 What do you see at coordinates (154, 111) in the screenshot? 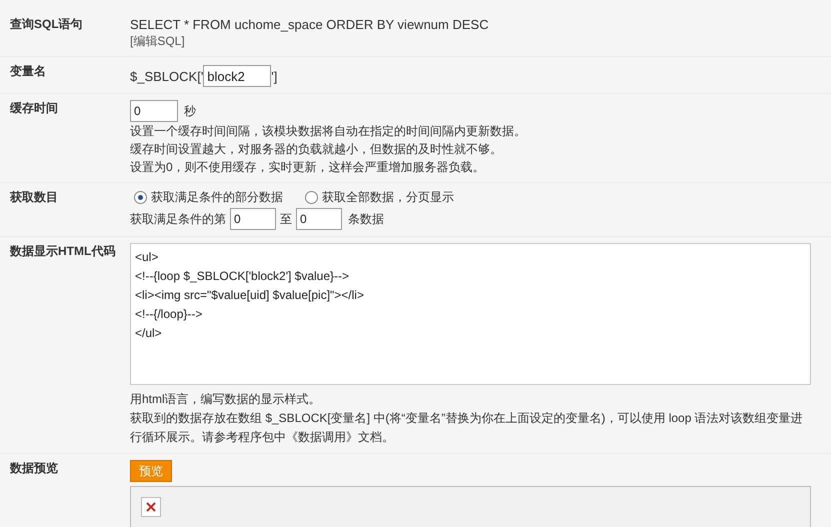
I see `cache-time-field: 0` at bounding box center [154, 111].